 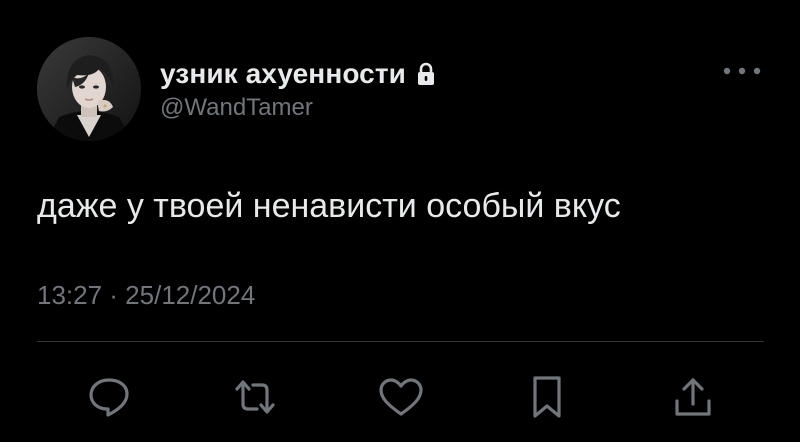 What do you see at coordinates (400, 341) in the screenshot?
I see `divider` at bounding box center [400, 341].